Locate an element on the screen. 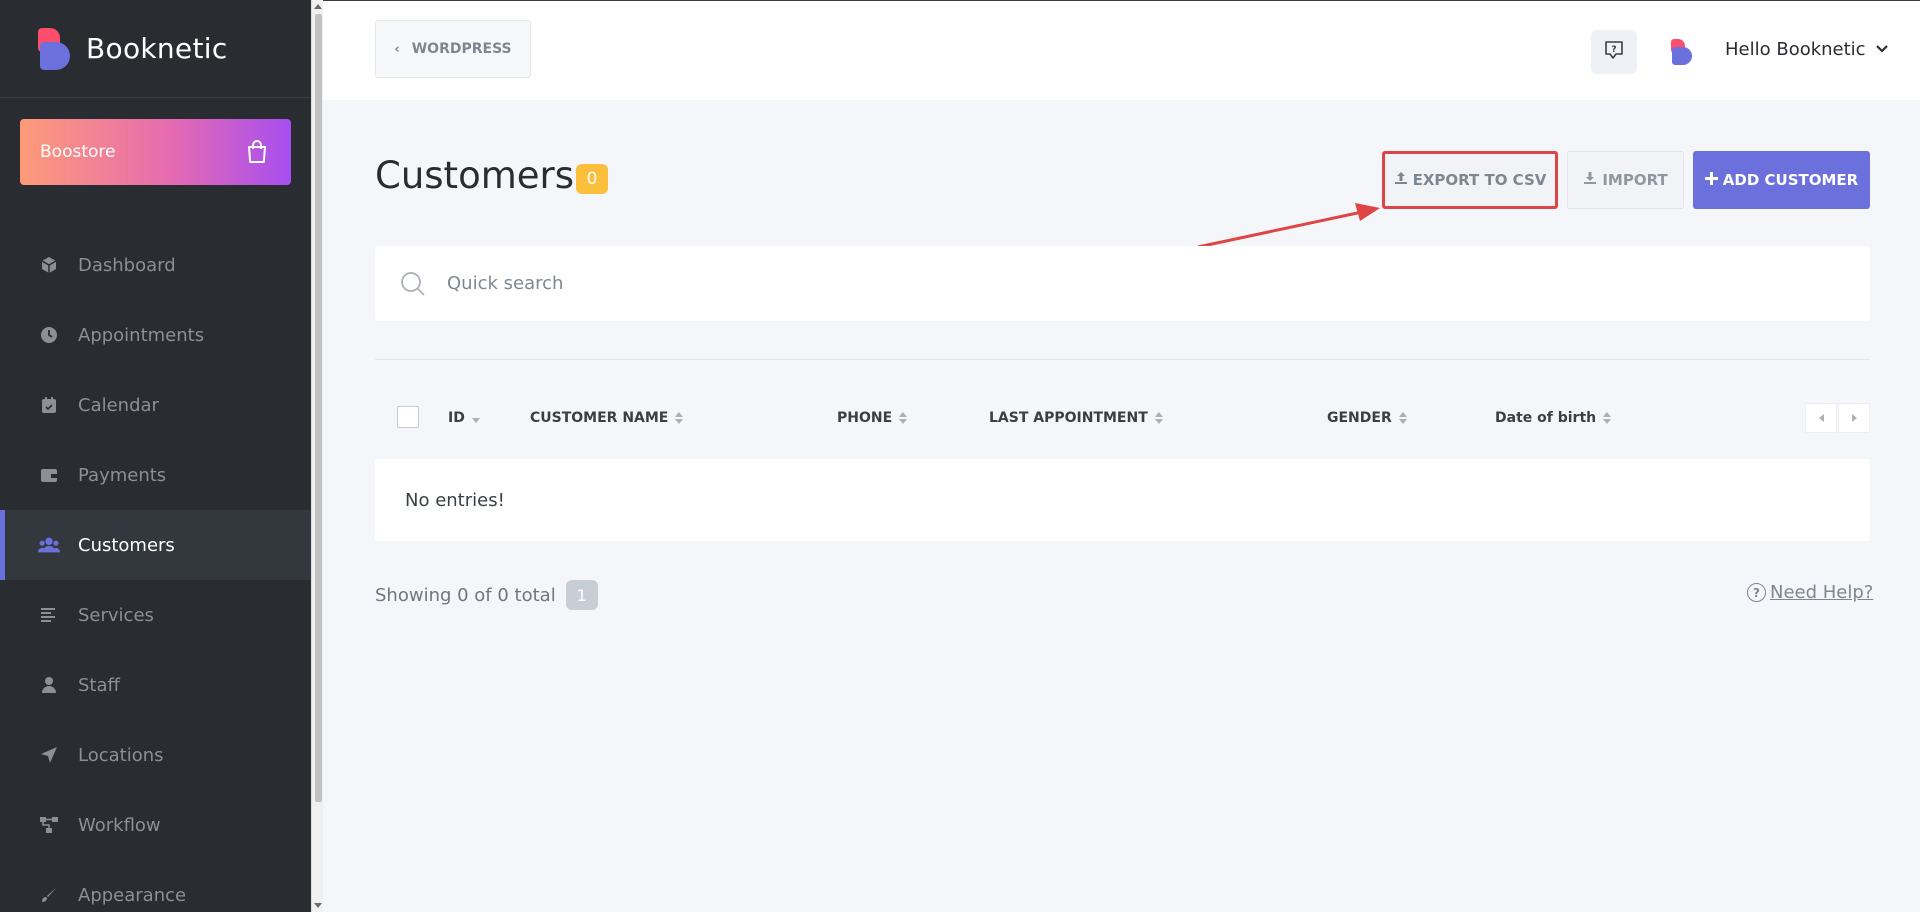 The image size is (1920, 912). sort-desc-icon is located at coordinates (475, 420).